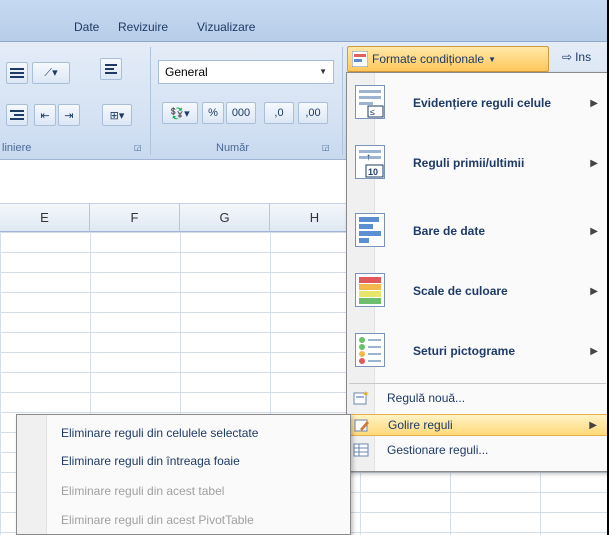 The width and height of the screenshot is (609, 535). What do you see at coordinates (157, 520) in the screenshot?
I see `submenu-item-clear-pivottable: Eliminare reguli din acest PivotTable` at bounding box center [157, 520].